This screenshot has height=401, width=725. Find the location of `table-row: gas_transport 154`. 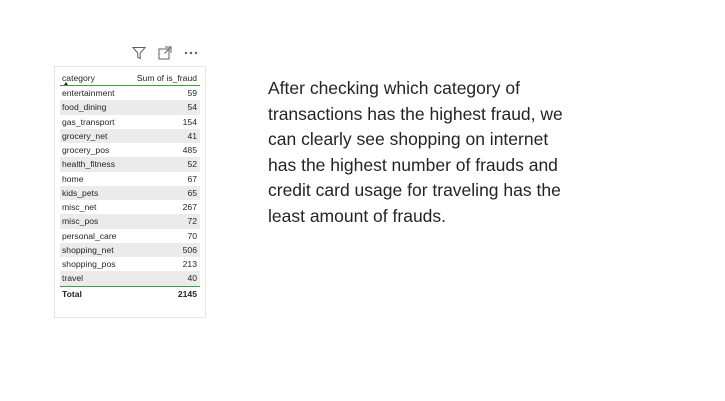

table-row: gas_transport 154 is located at coordinates (130, 122).